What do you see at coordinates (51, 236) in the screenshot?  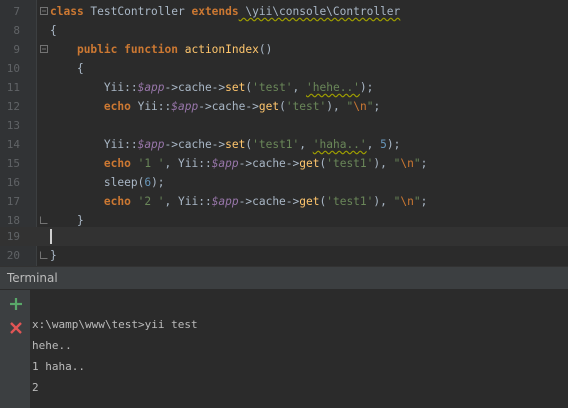 I see `text-cursor` at bounding box center [51, 236].